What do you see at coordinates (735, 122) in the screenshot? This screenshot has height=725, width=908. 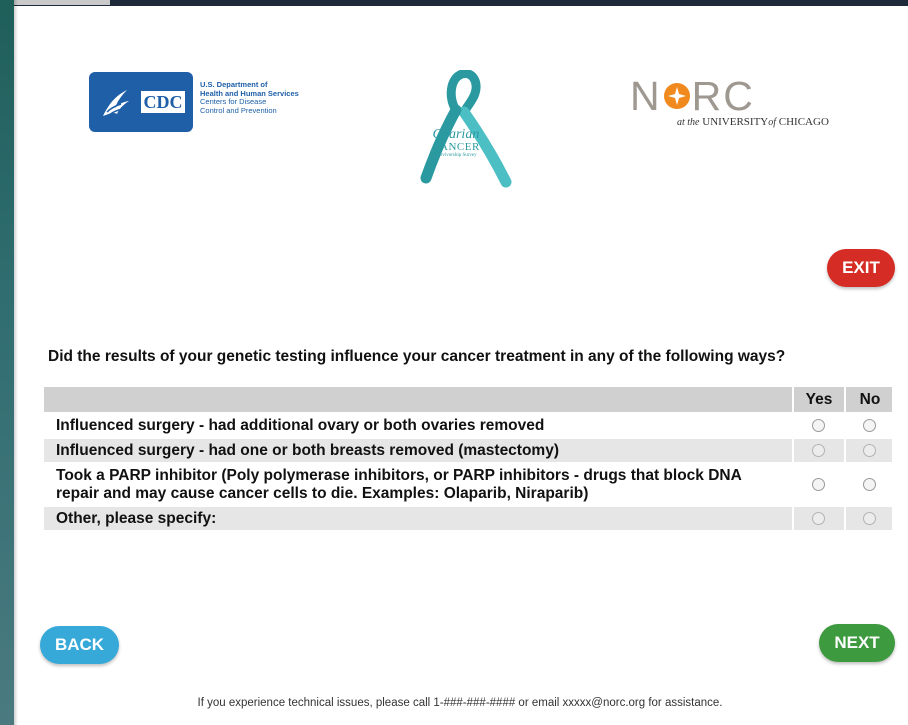 I see `norc-sub-main: UNIVERSITY` at bounding box center [735, 122].